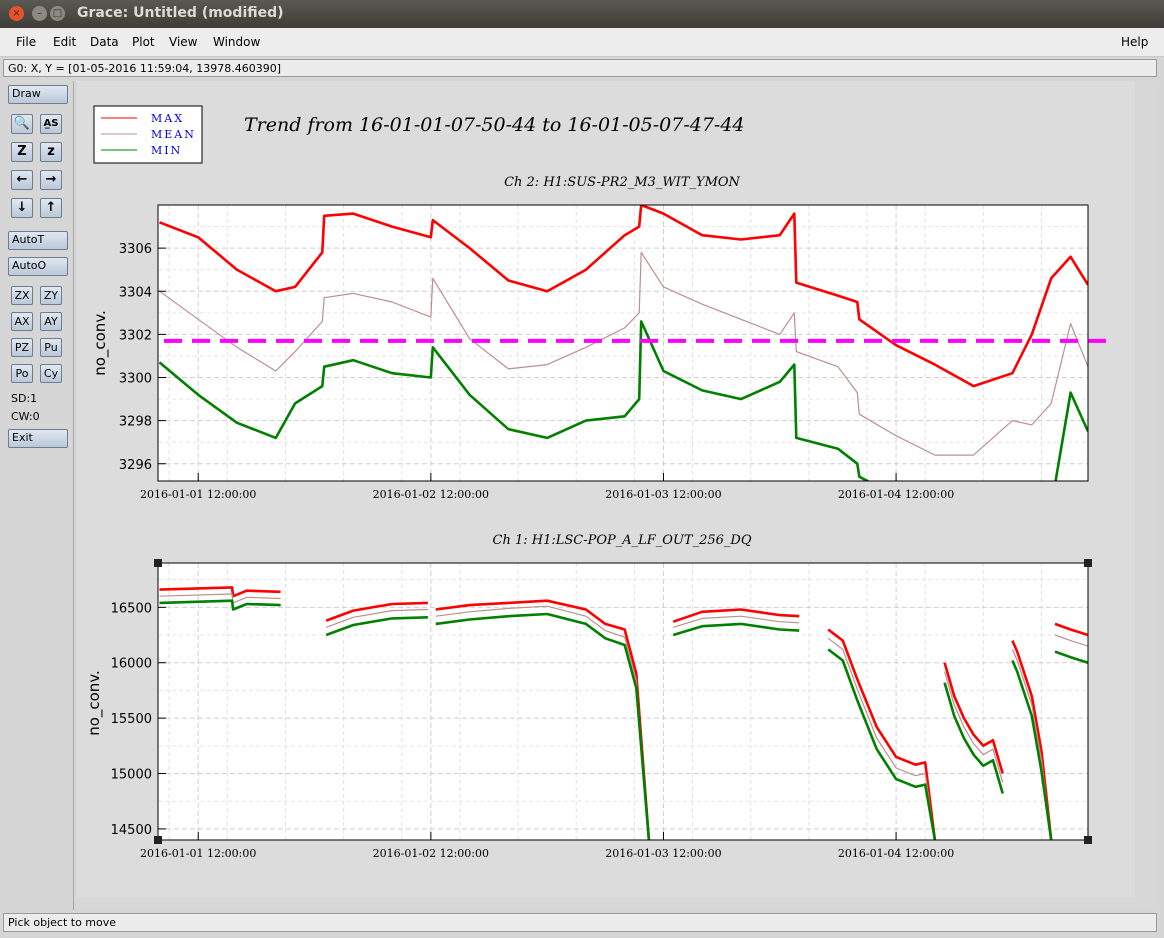 The image size is (1164, 938). What do you see at coordinates (663, 853) in the screenshot?
I see `chart2-xtick-label: 2016-01-03 12:00:00` at bounding box center [663, 853].